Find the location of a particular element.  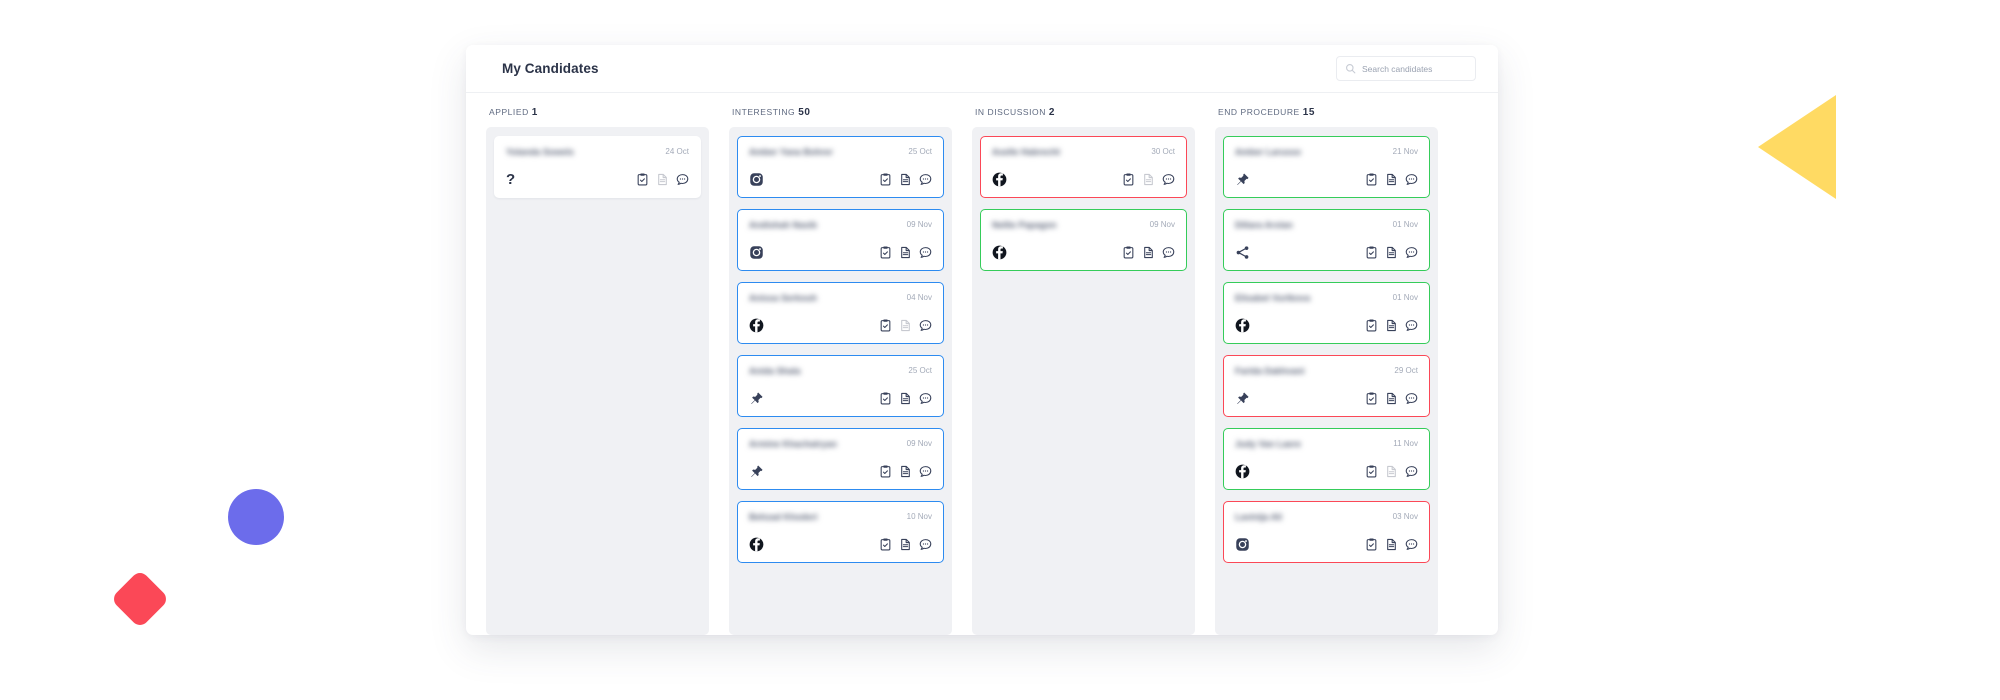

candidate-card: Behzad Khoderi 10 Nov is located at coordinates (840, 532).